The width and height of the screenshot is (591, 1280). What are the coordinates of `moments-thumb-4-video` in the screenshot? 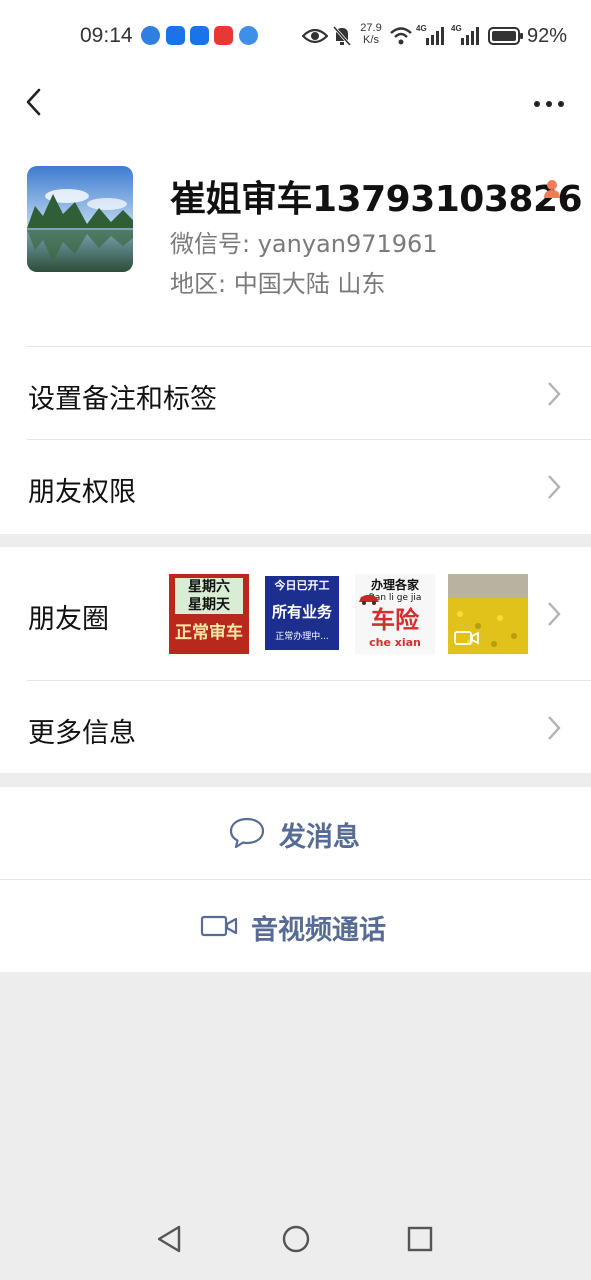 It's located at (488, 614).